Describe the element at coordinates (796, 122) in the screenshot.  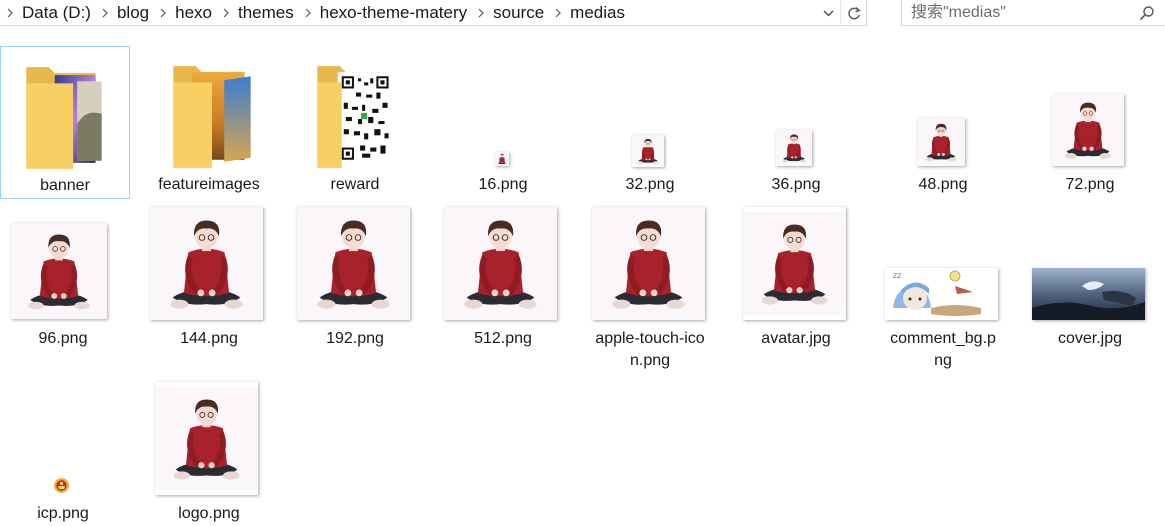
I see `file-item-36-png: 36.png` at that location.